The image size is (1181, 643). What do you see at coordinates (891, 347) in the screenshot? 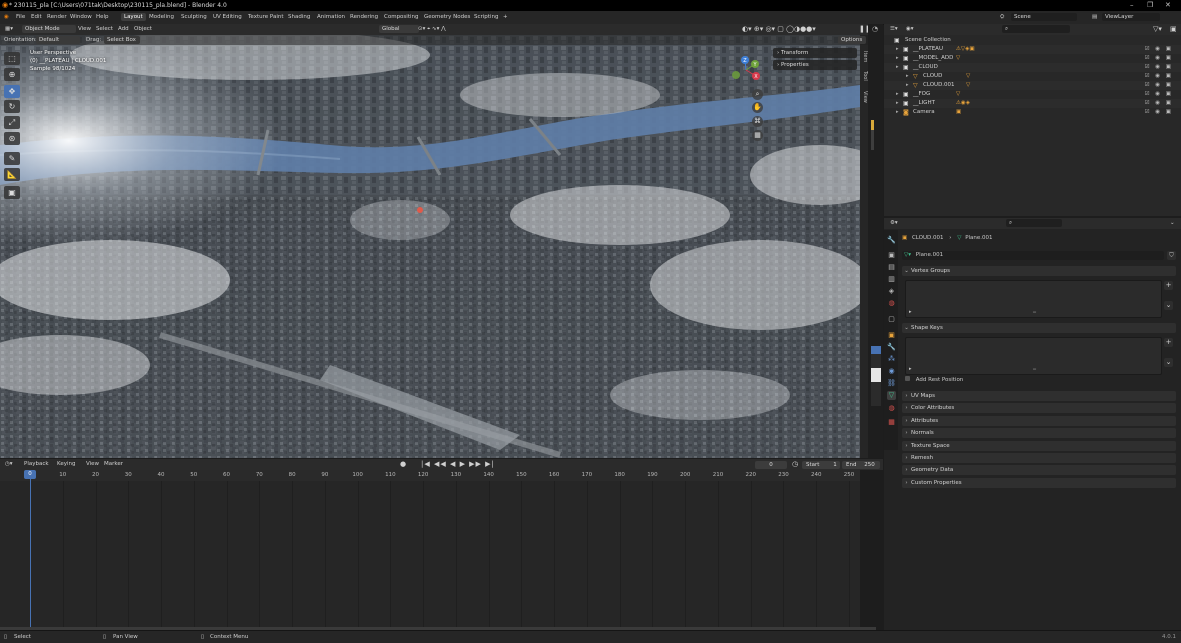
I see `modifier-tab-icon: 🔧` at bounding box center [891, 347].